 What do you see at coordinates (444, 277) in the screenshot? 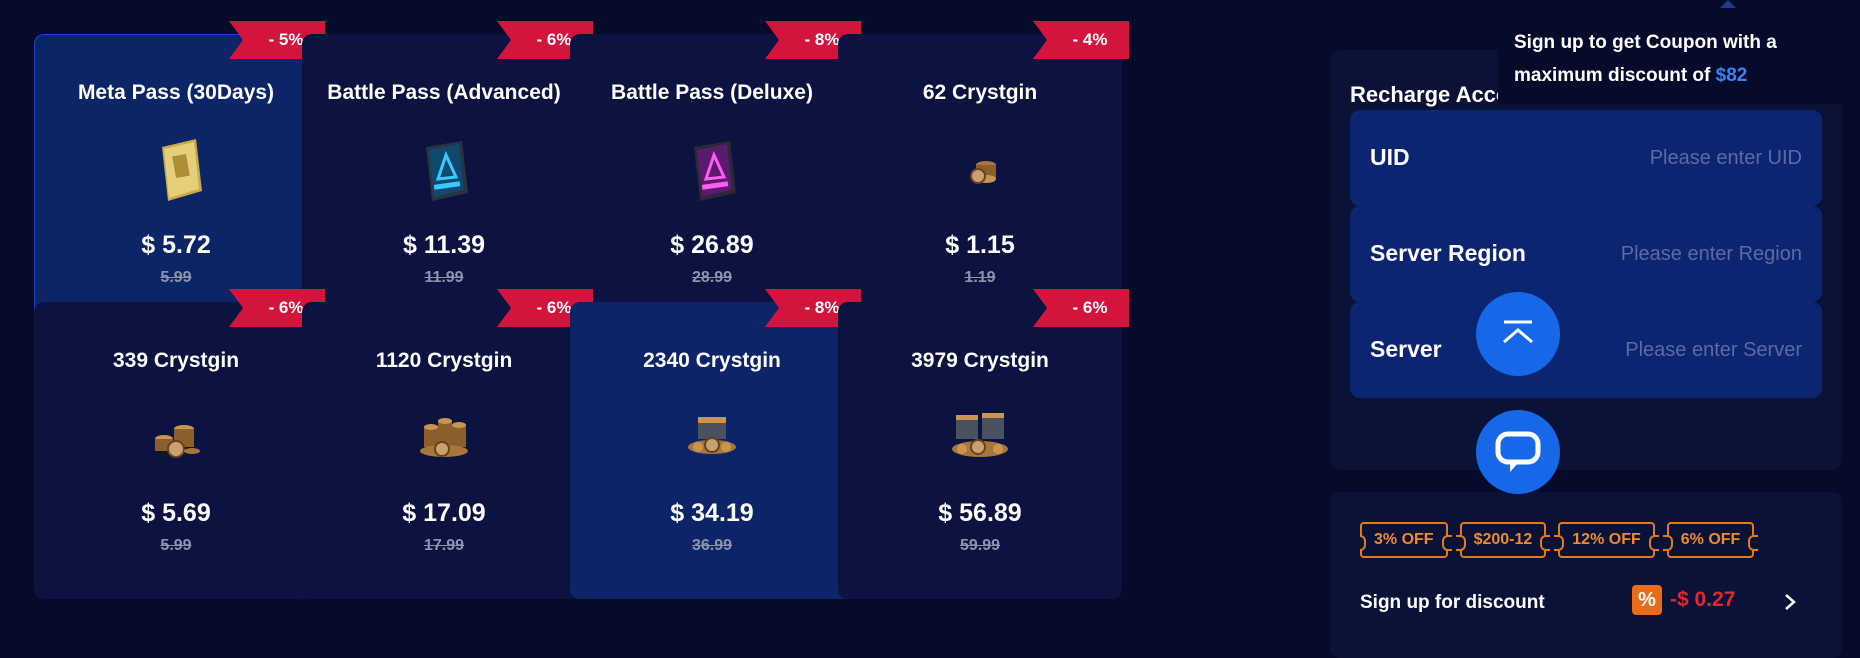
I see `product-original-price: 11.99` at bounding box center [444, 277].